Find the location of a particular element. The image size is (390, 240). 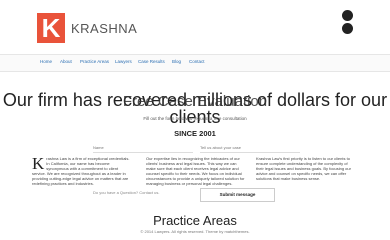

submit-message-button: Submit message is located at coordinates (237, 195).